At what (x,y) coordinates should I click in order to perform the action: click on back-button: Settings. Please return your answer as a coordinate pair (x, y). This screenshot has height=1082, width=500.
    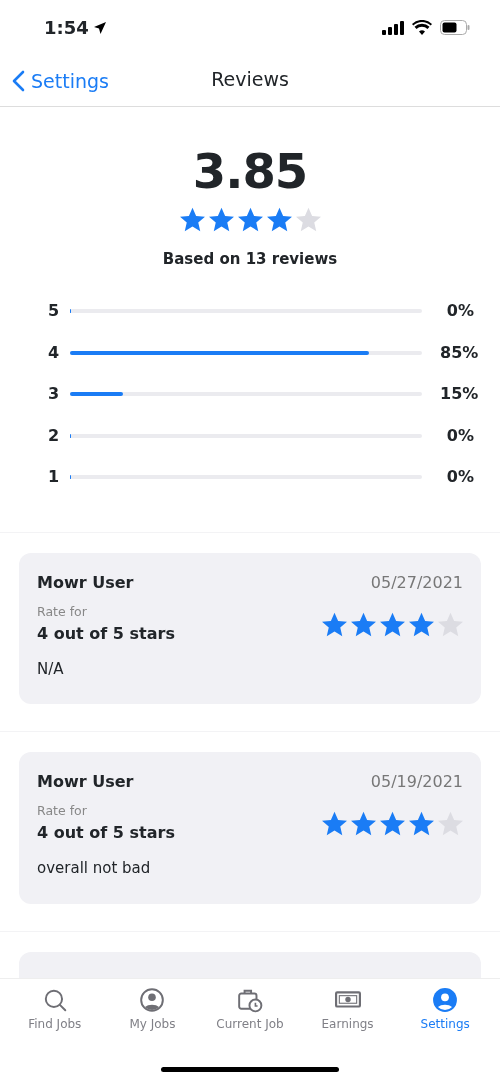
    Looking at the image, I should click on (54, 81).